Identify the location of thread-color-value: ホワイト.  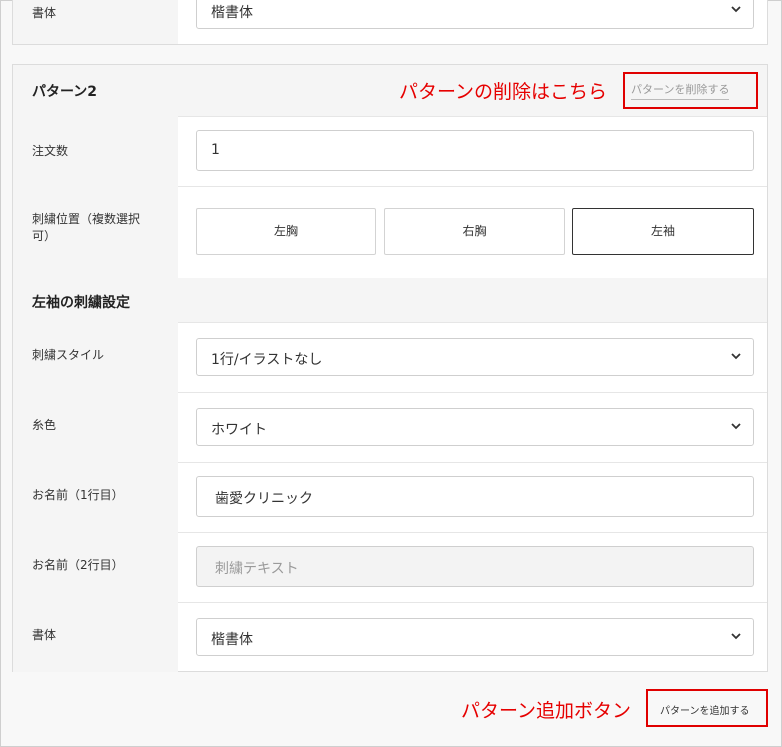
(239, 430).